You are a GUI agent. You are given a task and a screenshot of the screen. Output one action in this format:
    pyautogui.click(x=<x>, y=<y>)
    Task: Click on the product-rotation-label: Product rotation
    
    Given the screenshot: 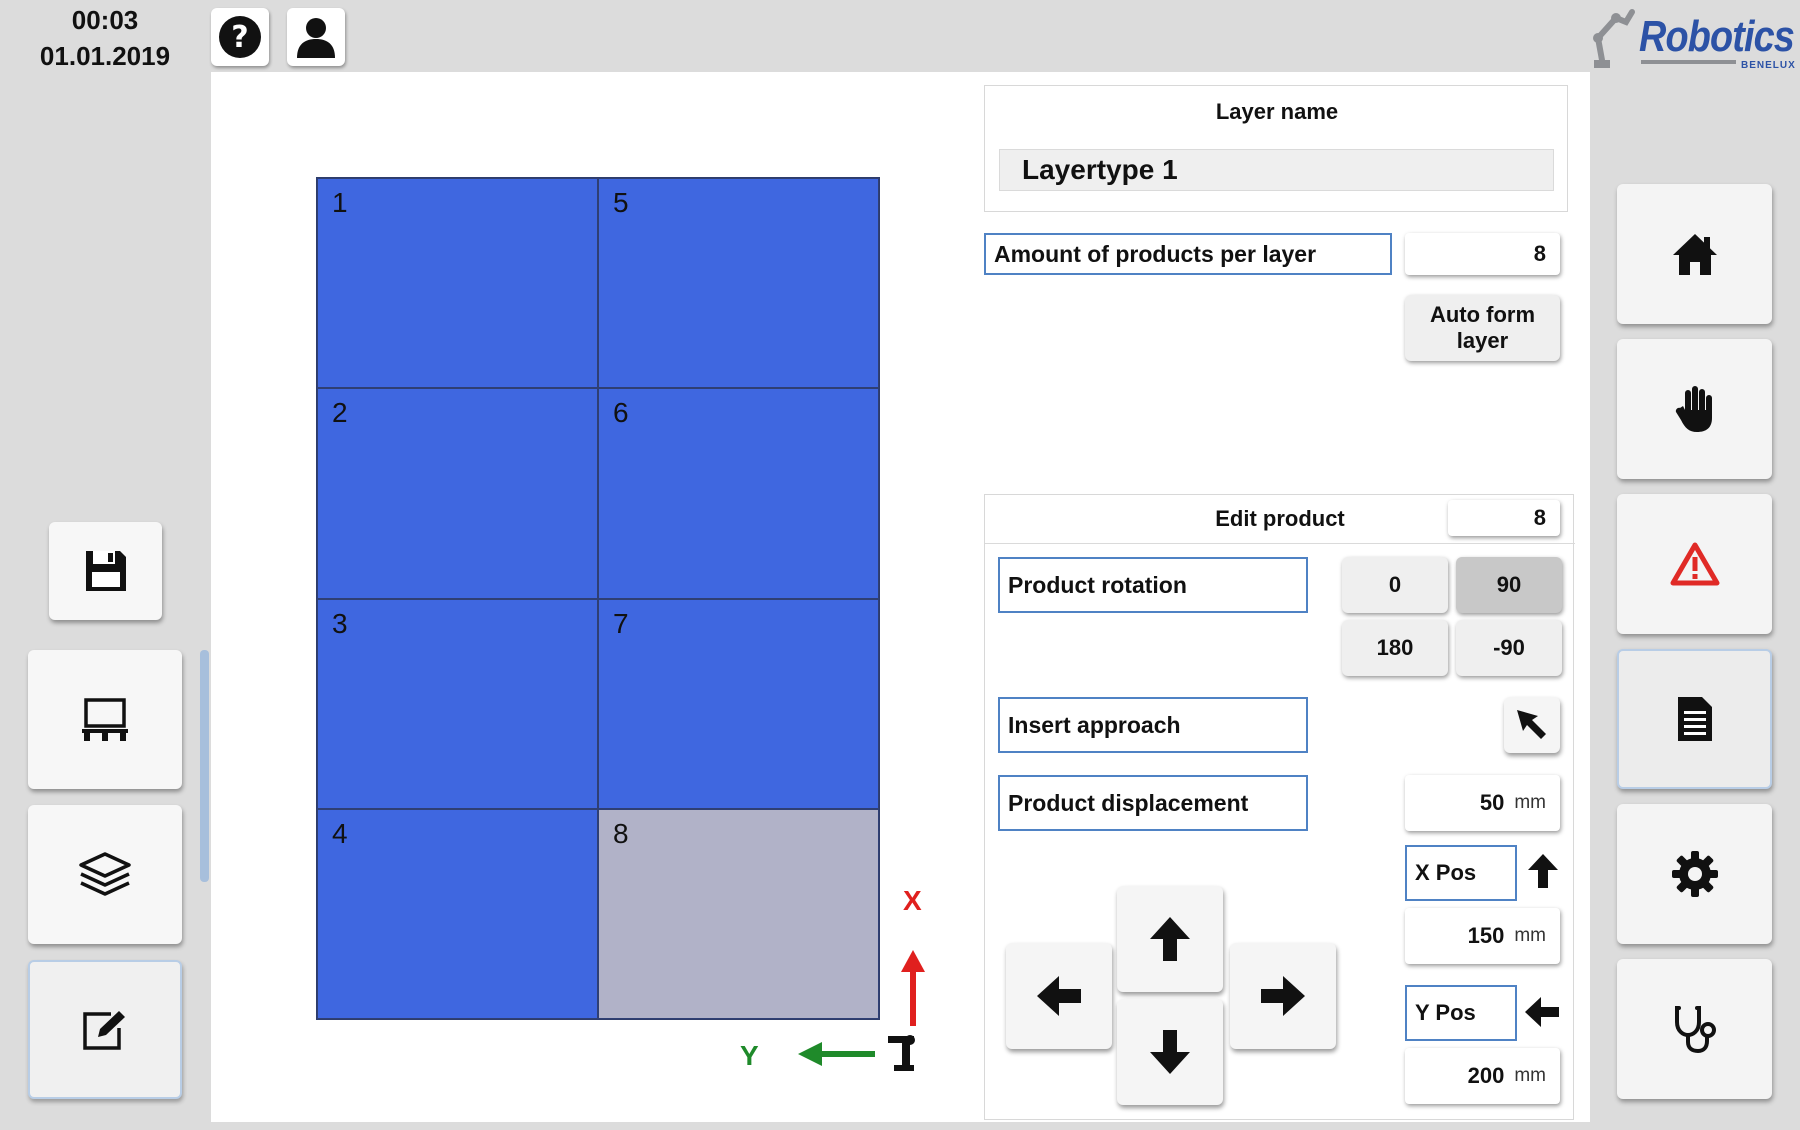 What is the action you would take?
    pyautogui.click(x=1153, y=585)
    